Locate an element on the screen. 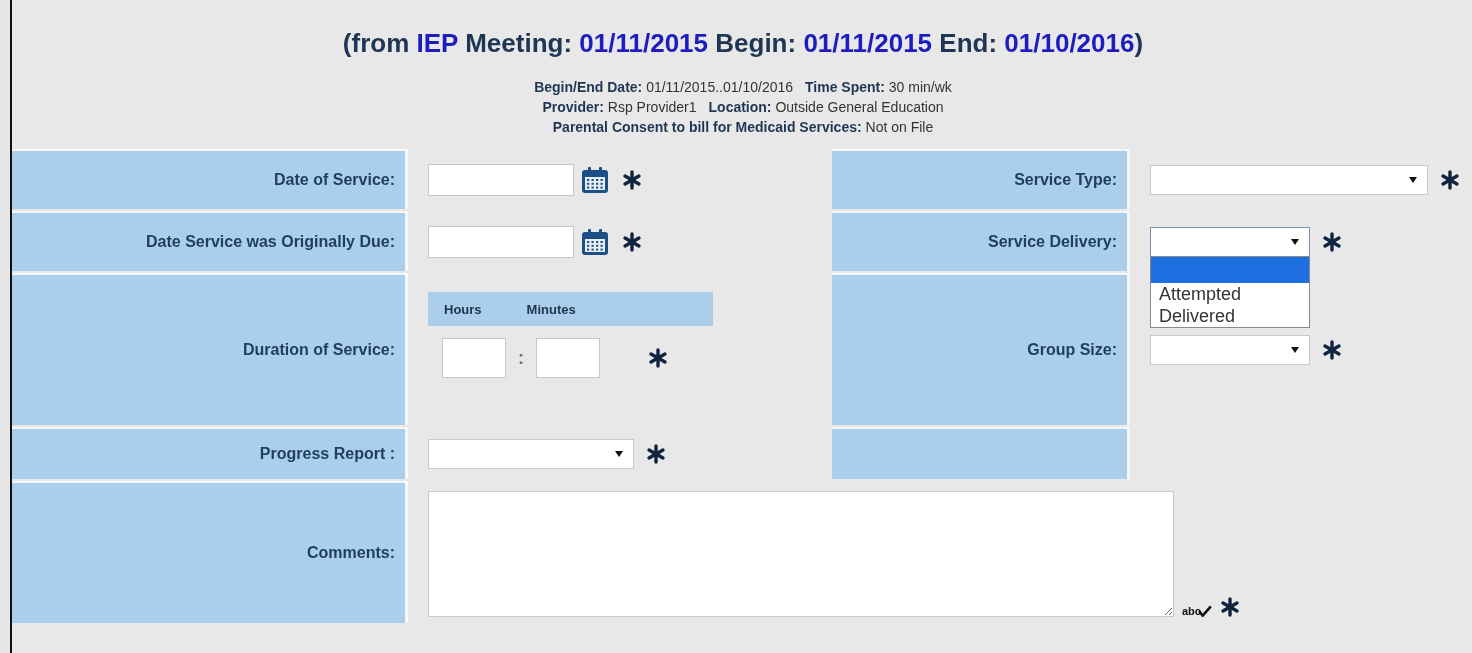 This screenshot has height=653, width=1472. field-label: Progress Report : is located at coordinates (210, 454).